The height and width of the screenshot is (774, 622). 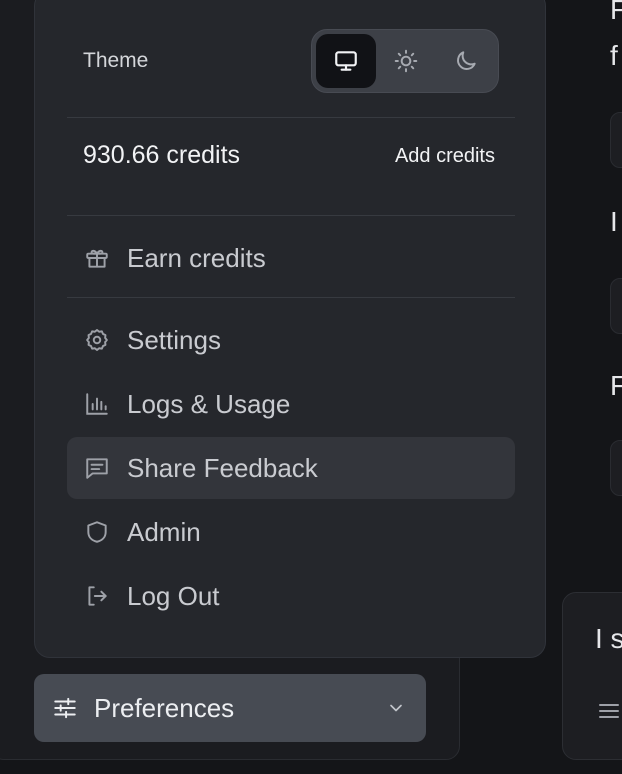 I want to click on credits-balance: 930.66 credits, so click(x=162, y=155).